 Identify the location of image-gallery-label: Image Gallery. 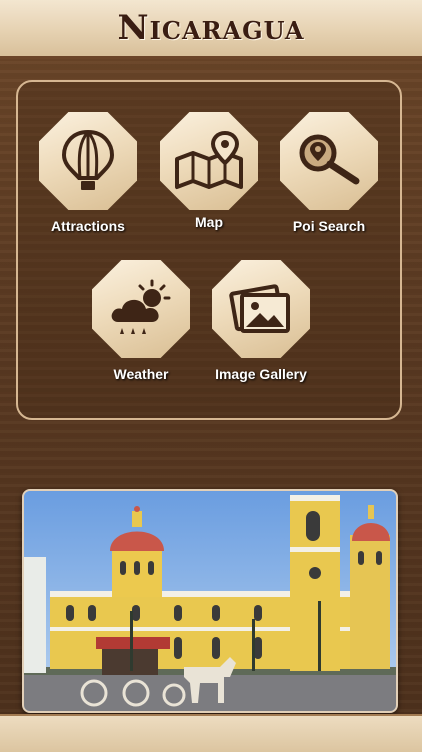
(261, 374).